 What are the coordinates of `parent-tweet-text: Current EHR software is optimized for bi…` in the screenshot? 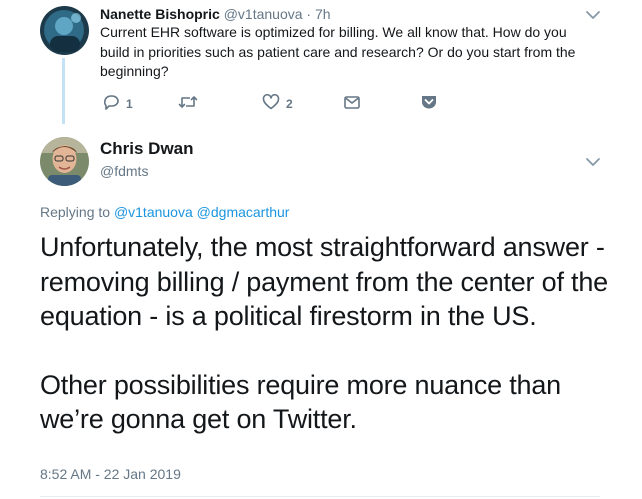 It's located at (338, 51).